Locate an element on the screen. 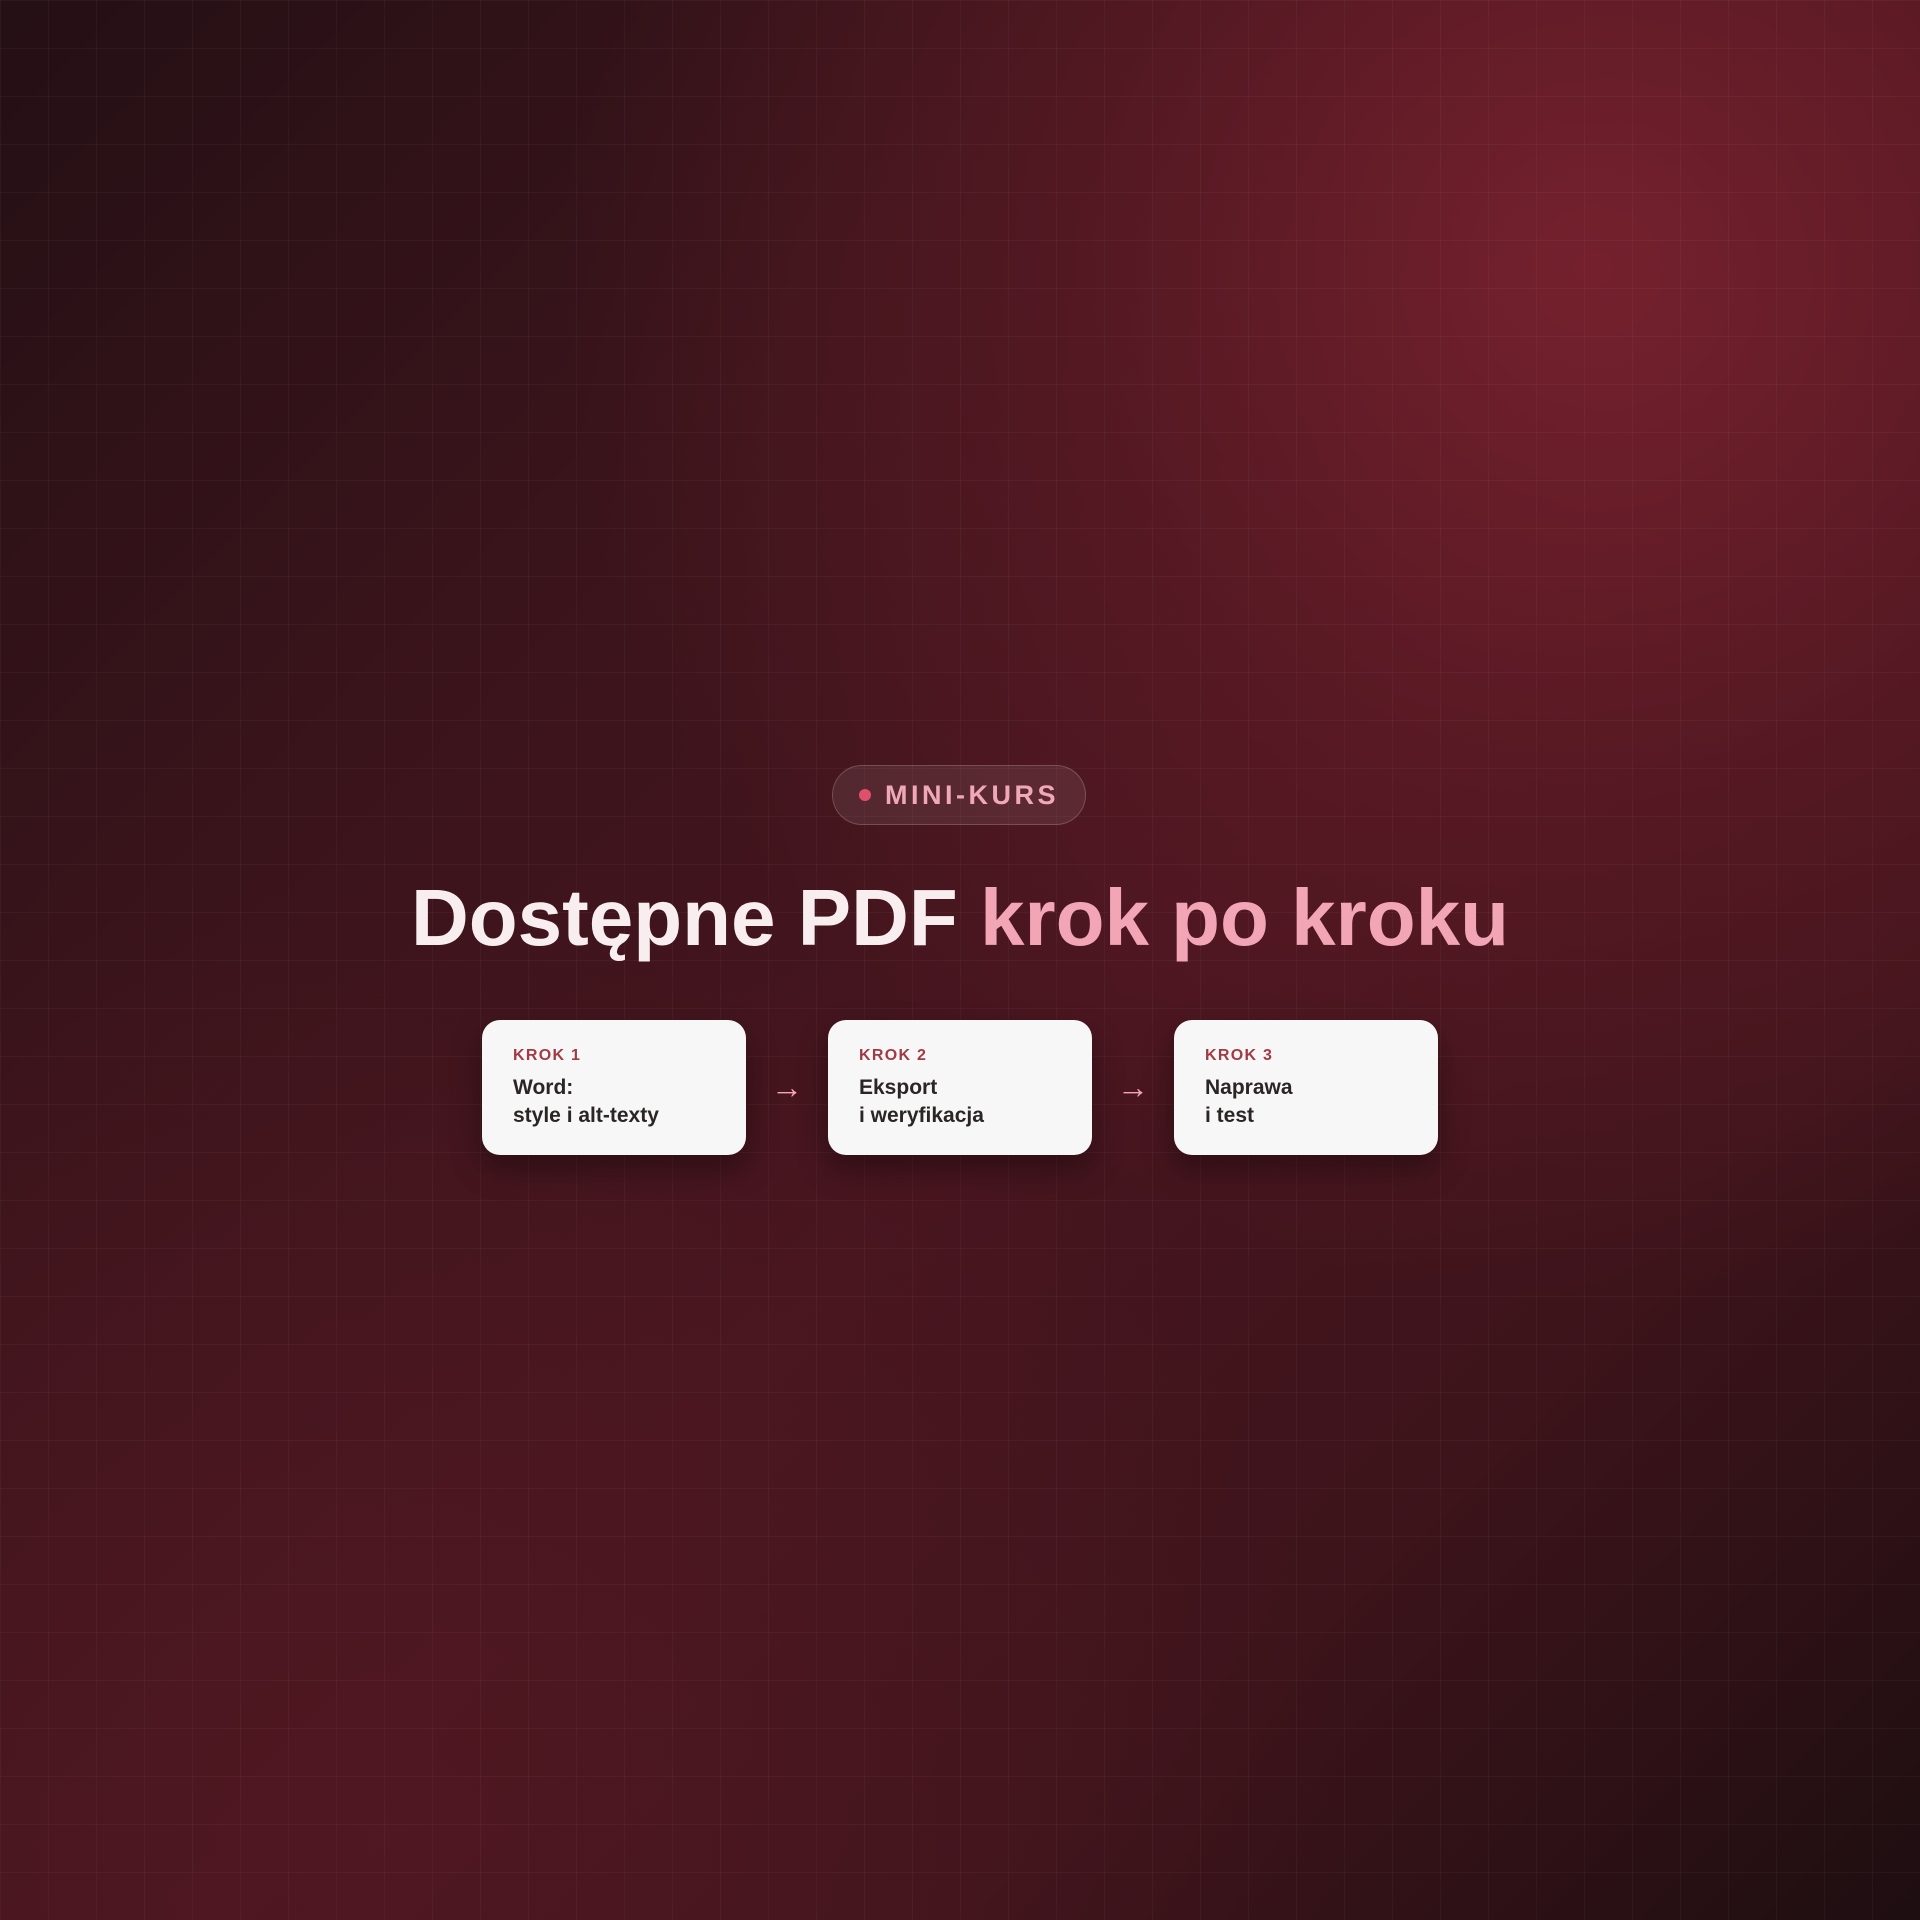 This screenshot has width=1920, height=1920. step-title-line-1: Word: is located at coordinates (543, 1087).